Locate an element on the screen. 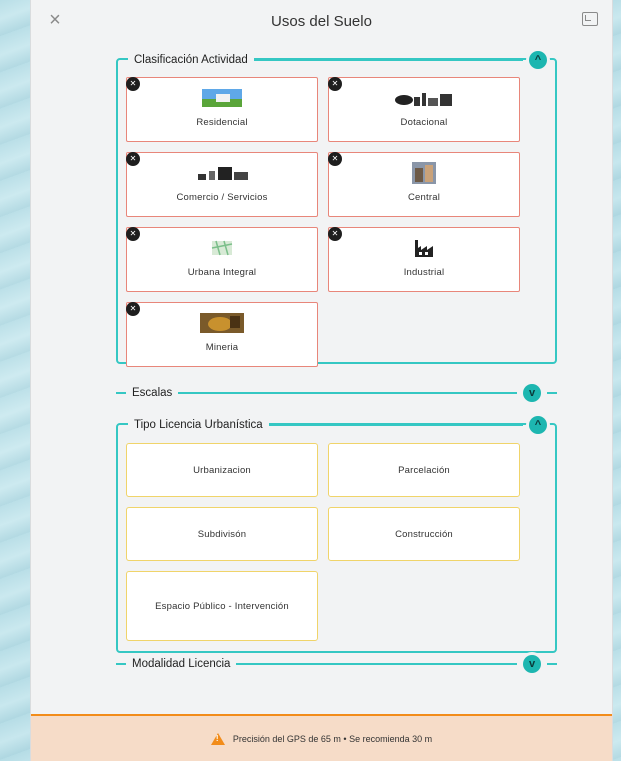 Image resolution: width=621 pixels, height=761 pixels. card-label: Central is located at coordinates (424, 197).